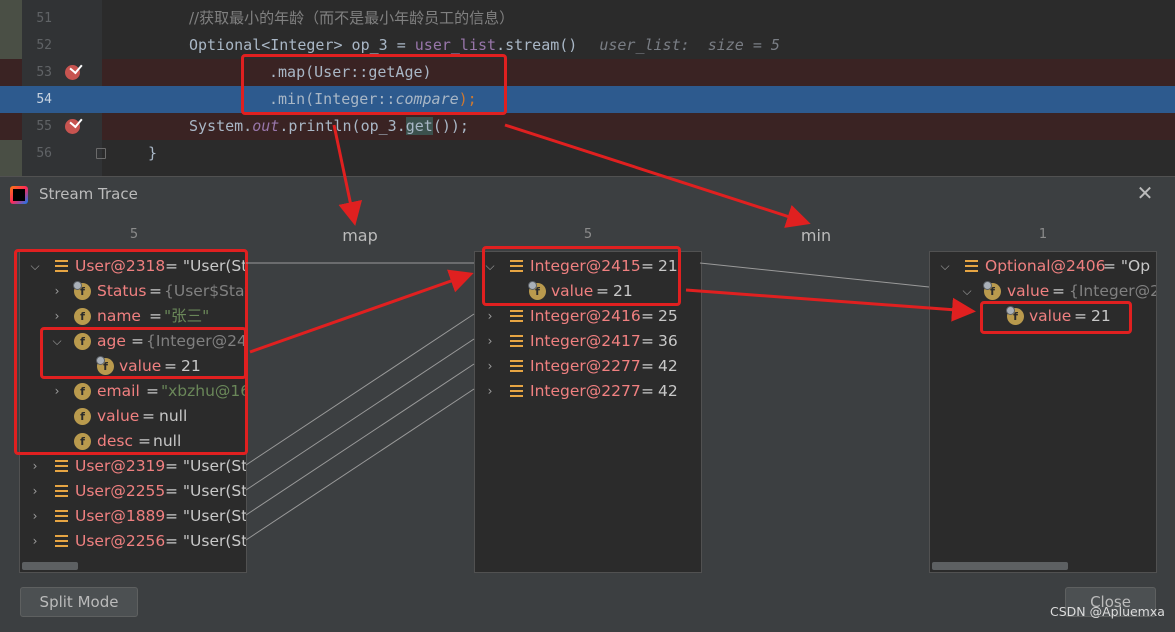  What do you see at coordinates (1107, 611) in the screenshot?
I see `watermark: CSDN @Apluemxa` at bounding box center [1107, 611].